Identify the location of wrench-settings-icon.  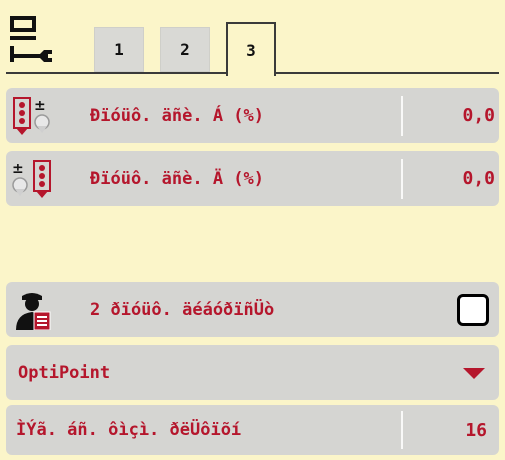
(31, 39).